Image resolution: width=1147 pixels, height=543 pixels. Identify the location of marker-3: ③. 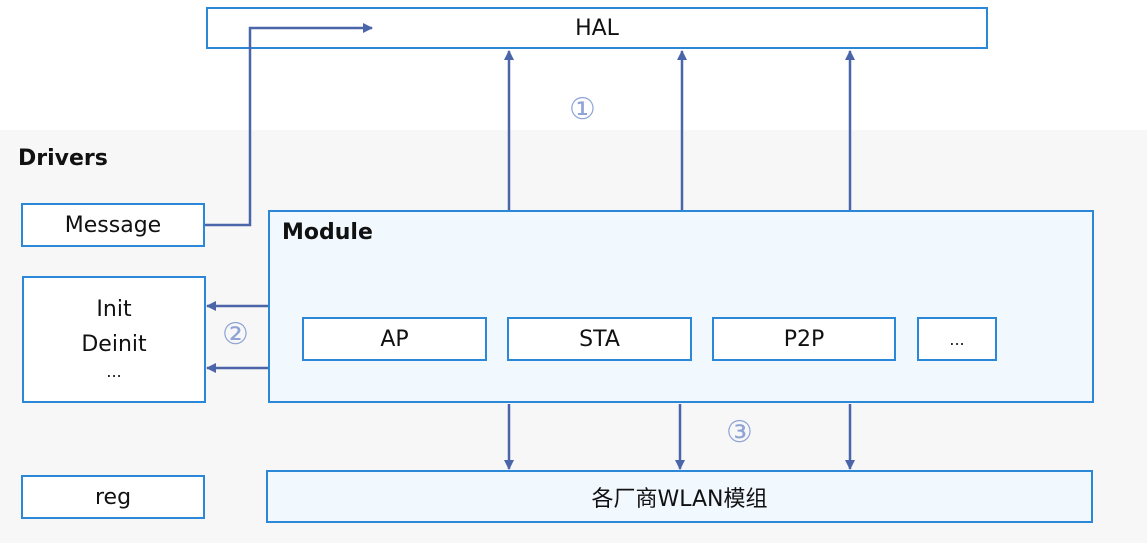
(739, 432).